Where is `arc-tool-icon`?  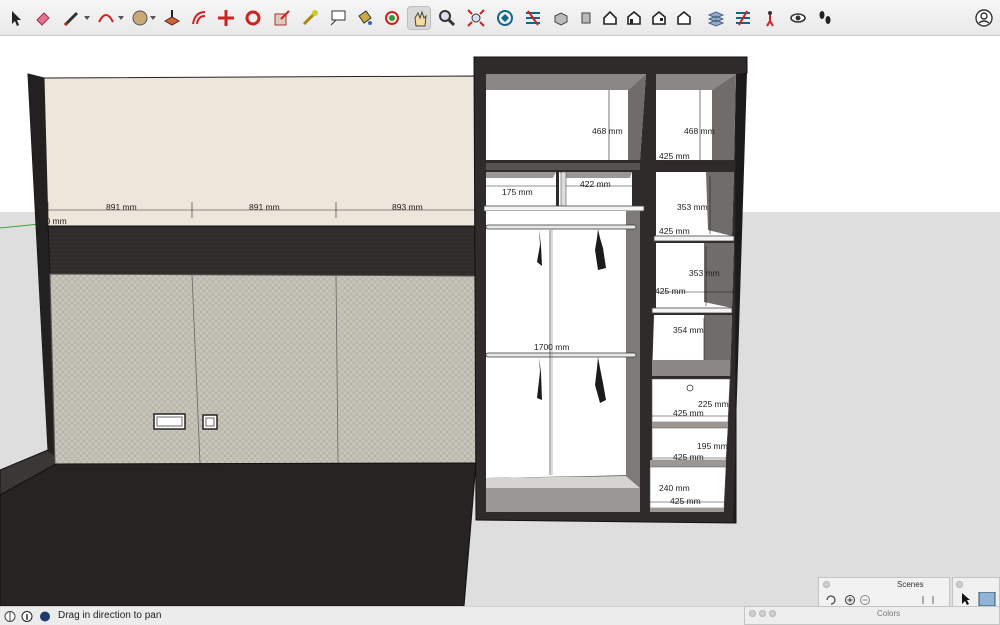
arc-tool-icon is located at coordinates (106, 18).